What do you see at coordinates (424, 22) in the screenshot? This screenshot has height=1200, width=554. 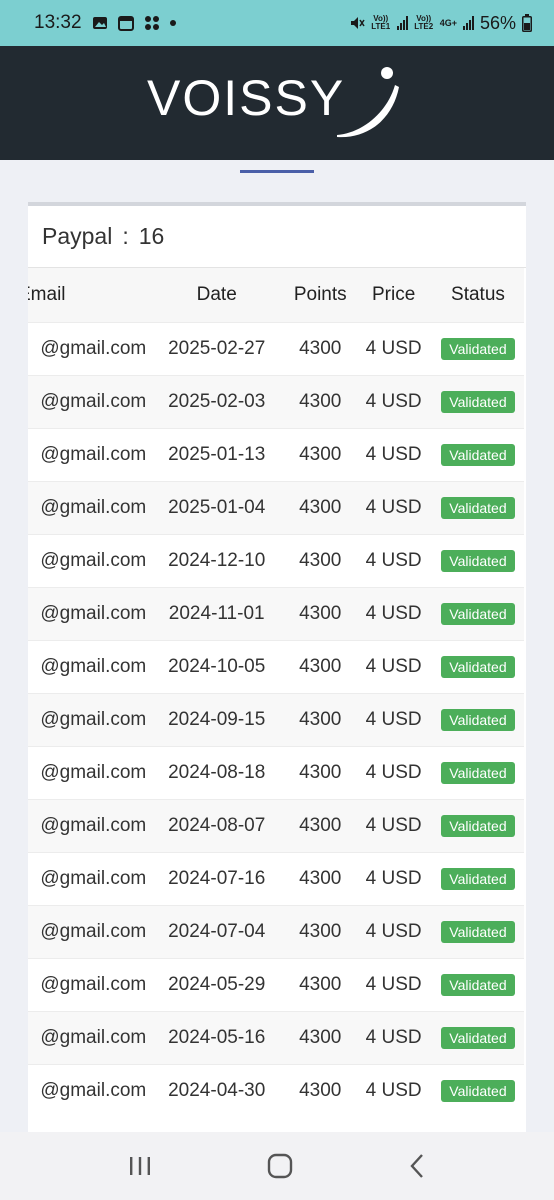 I see `network-2-label: Vo)) LTE2` at bounding box center [424, 22].